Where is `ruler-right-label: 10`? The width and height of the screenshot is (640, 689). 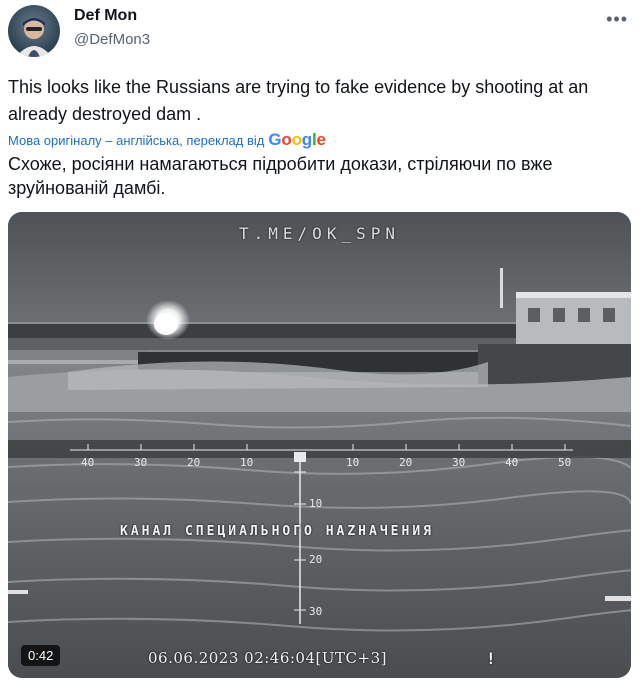 ruler-right-label: 10 is located at coordinates (353, 462).